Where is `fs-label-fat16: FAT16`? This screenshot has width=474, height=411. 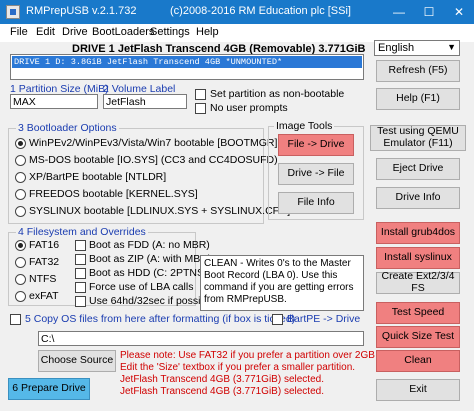 fs-label-fat16: FAT16 is located at coordinates (44, 245).